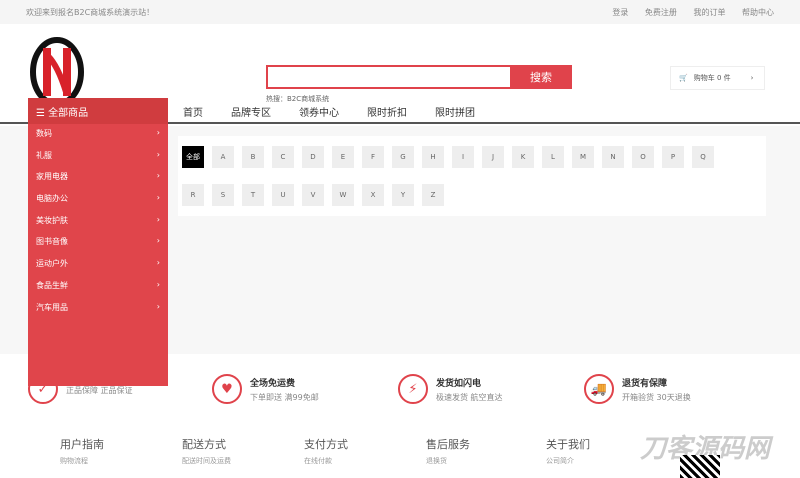 The image size is (800, 478). What do you see at coordinates (463, 157) in the screenshot?
I see `letter-button: I` at bounding box center [463, 157].